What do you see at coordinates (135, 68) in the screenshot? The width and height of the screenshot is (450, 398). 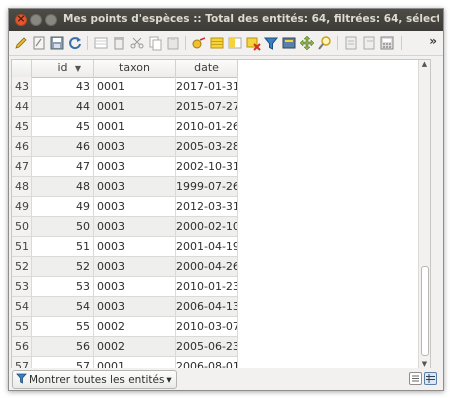 I see `column-header-taxon: taxon` at bounding box center [135, 68].